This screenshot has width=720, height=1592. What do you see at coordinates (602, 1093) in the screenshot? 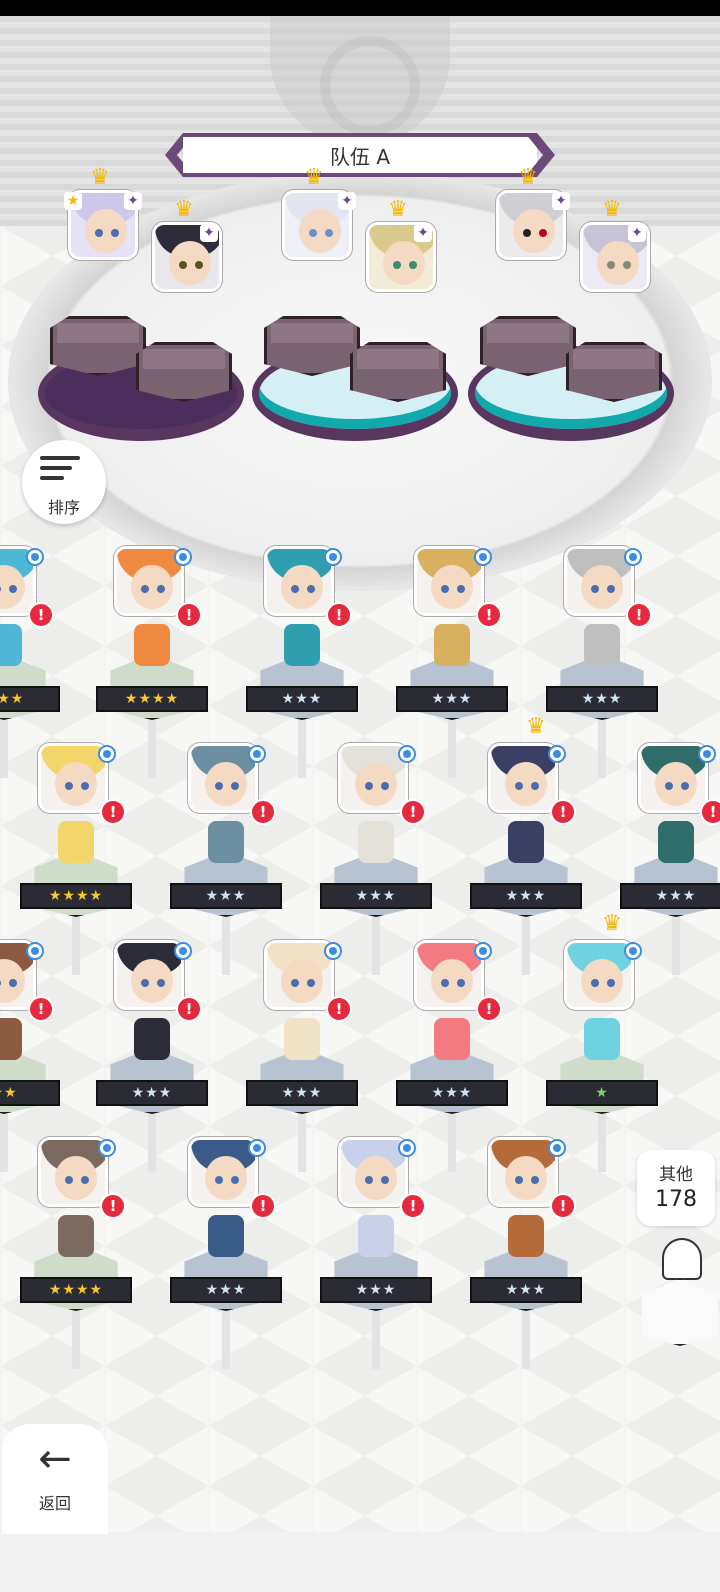
I see `star-rating: ★` at bounding box center [602, 1093].